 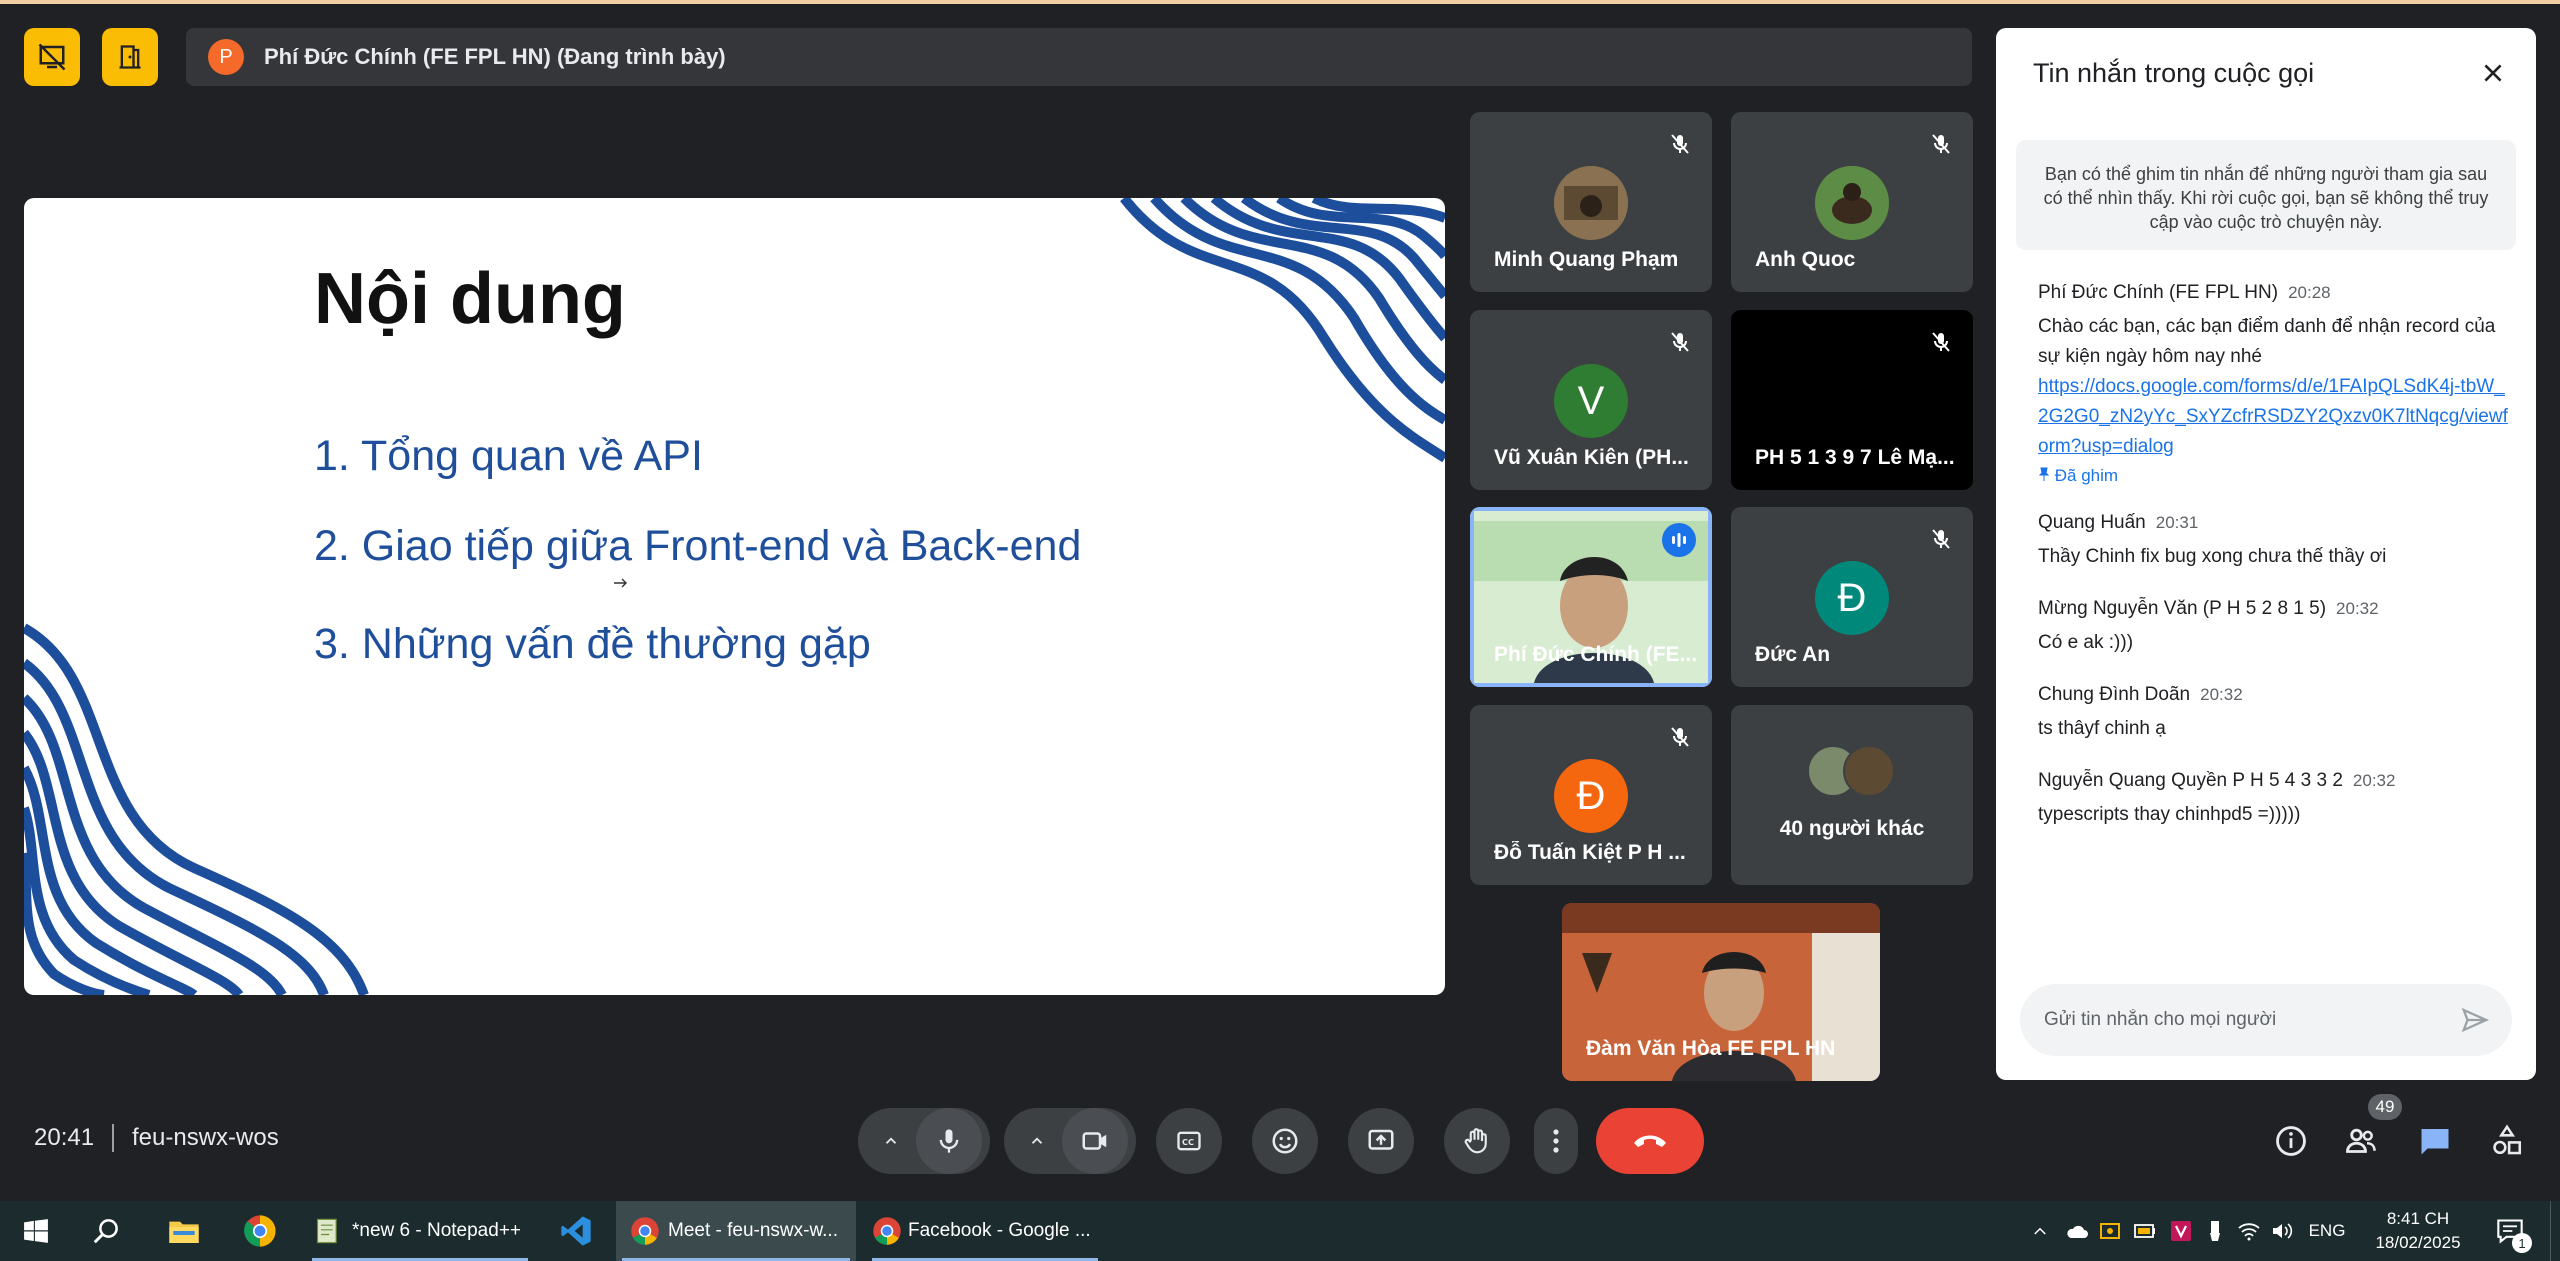 I want to click on input-language: ENG, so click(x=2327, y=1231).